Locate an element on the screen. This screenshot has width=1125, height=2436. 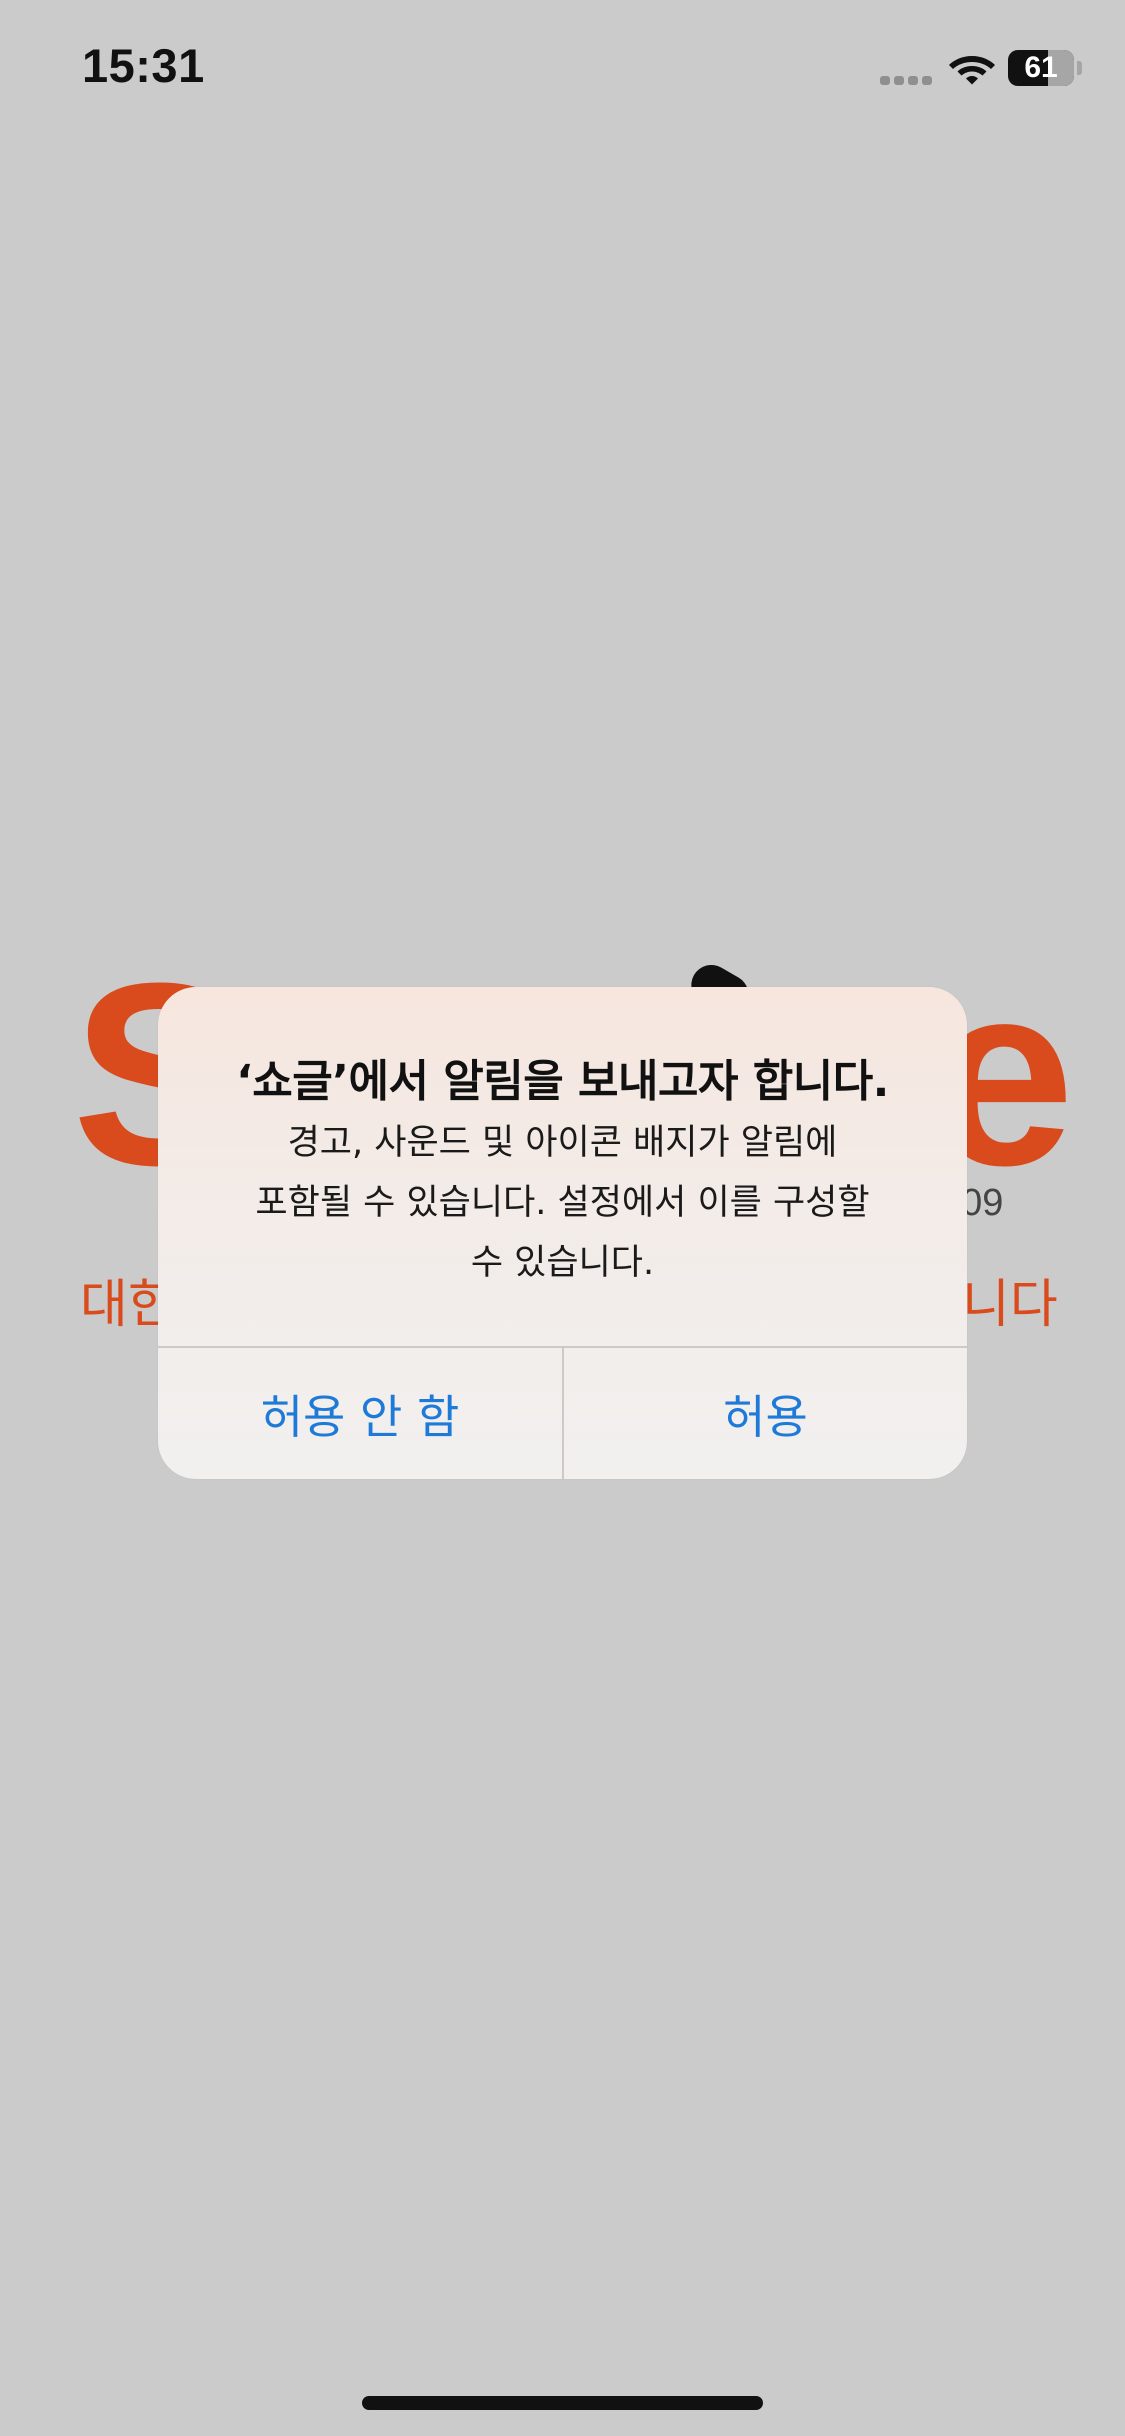
battery-icon: 61 is located at coordinates (1041, 68).